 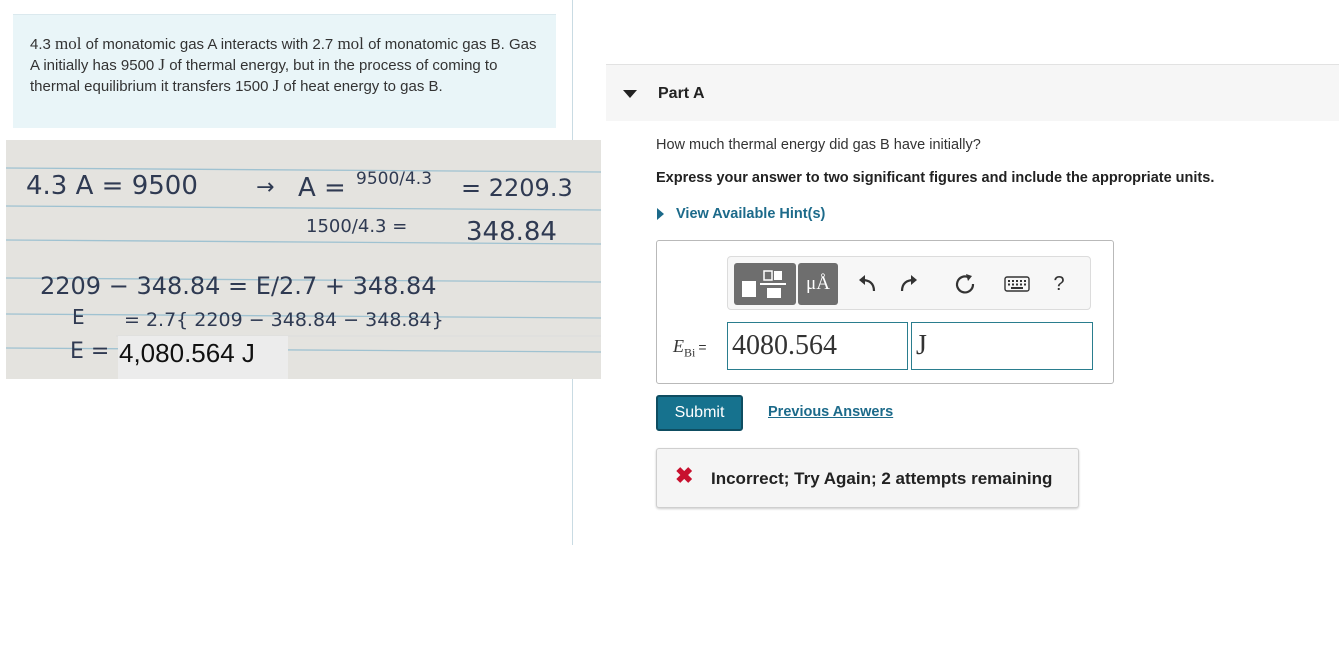 I want to click on notes-typed-answer: 4,080.564 J, so click(x=187, y=353).